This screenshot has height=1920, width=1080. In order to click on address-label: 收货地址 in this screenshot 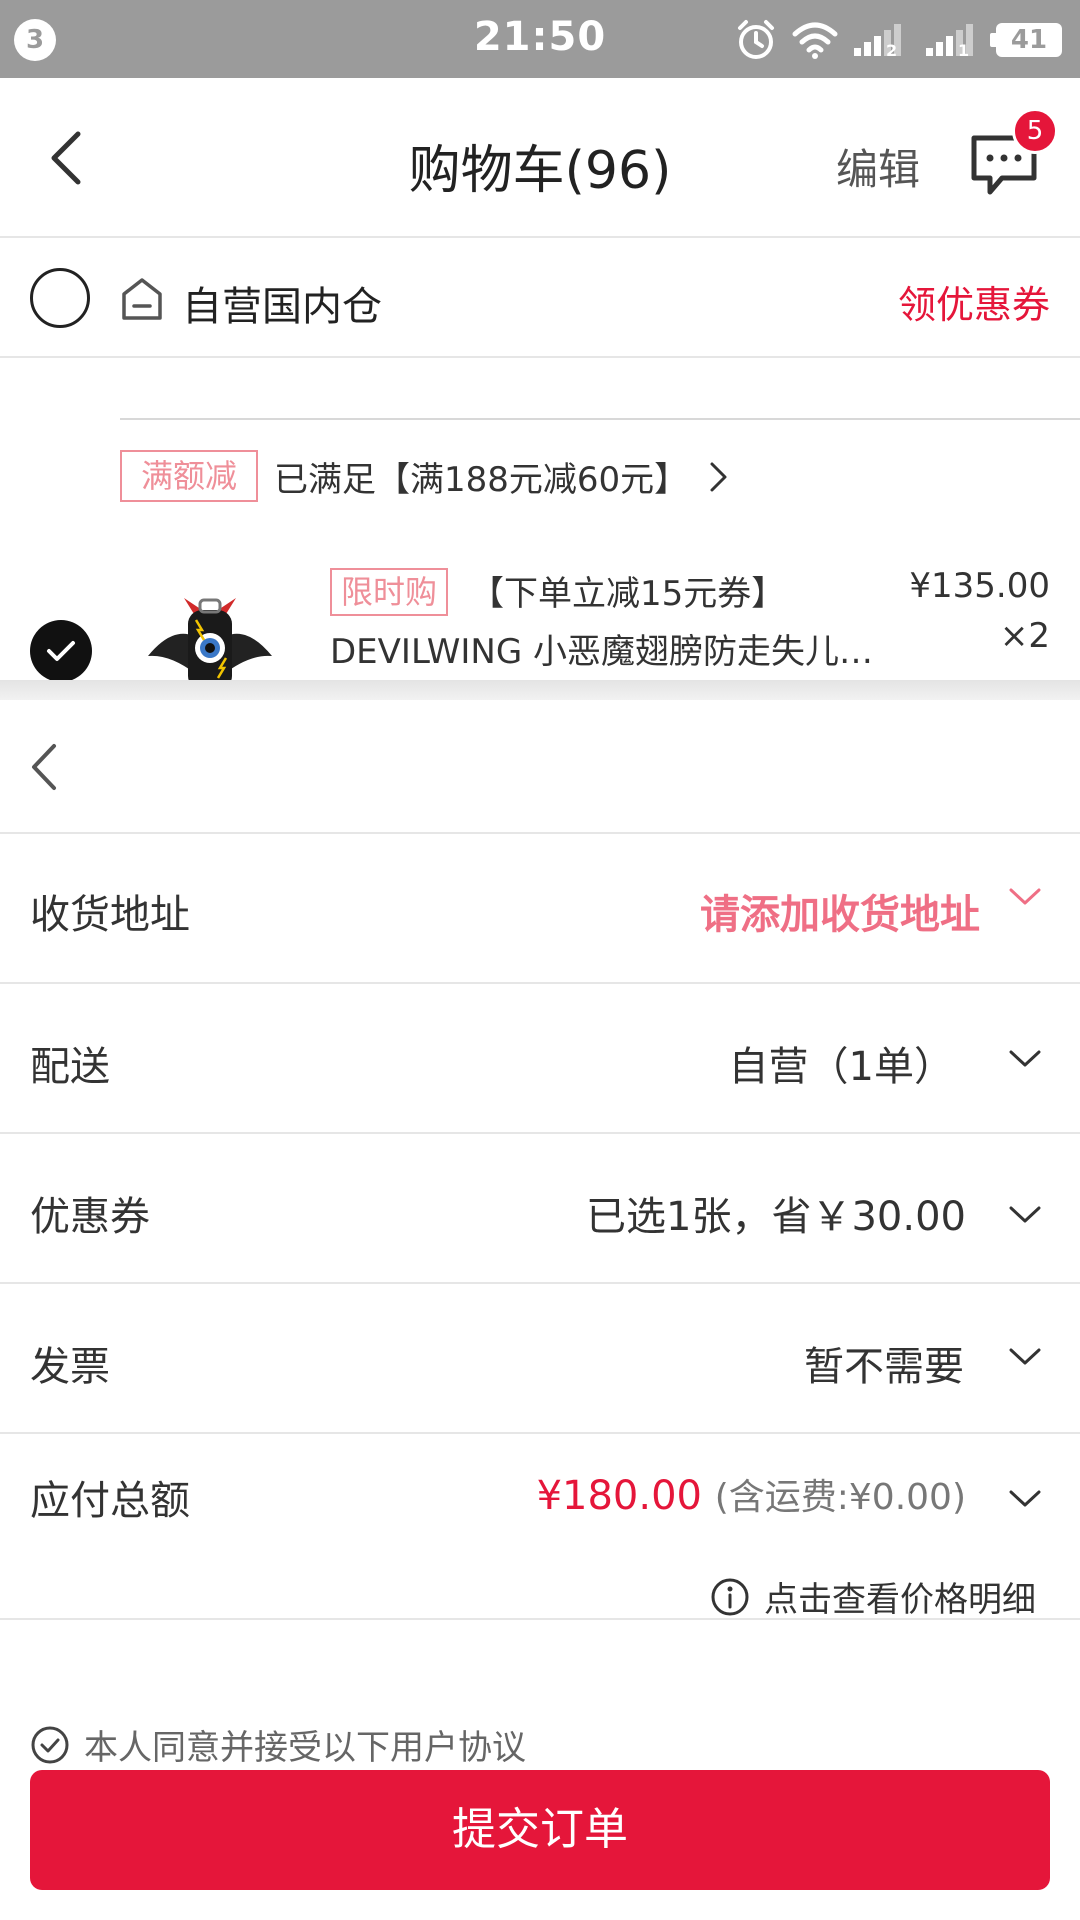, I will do `click(110, 915)`.